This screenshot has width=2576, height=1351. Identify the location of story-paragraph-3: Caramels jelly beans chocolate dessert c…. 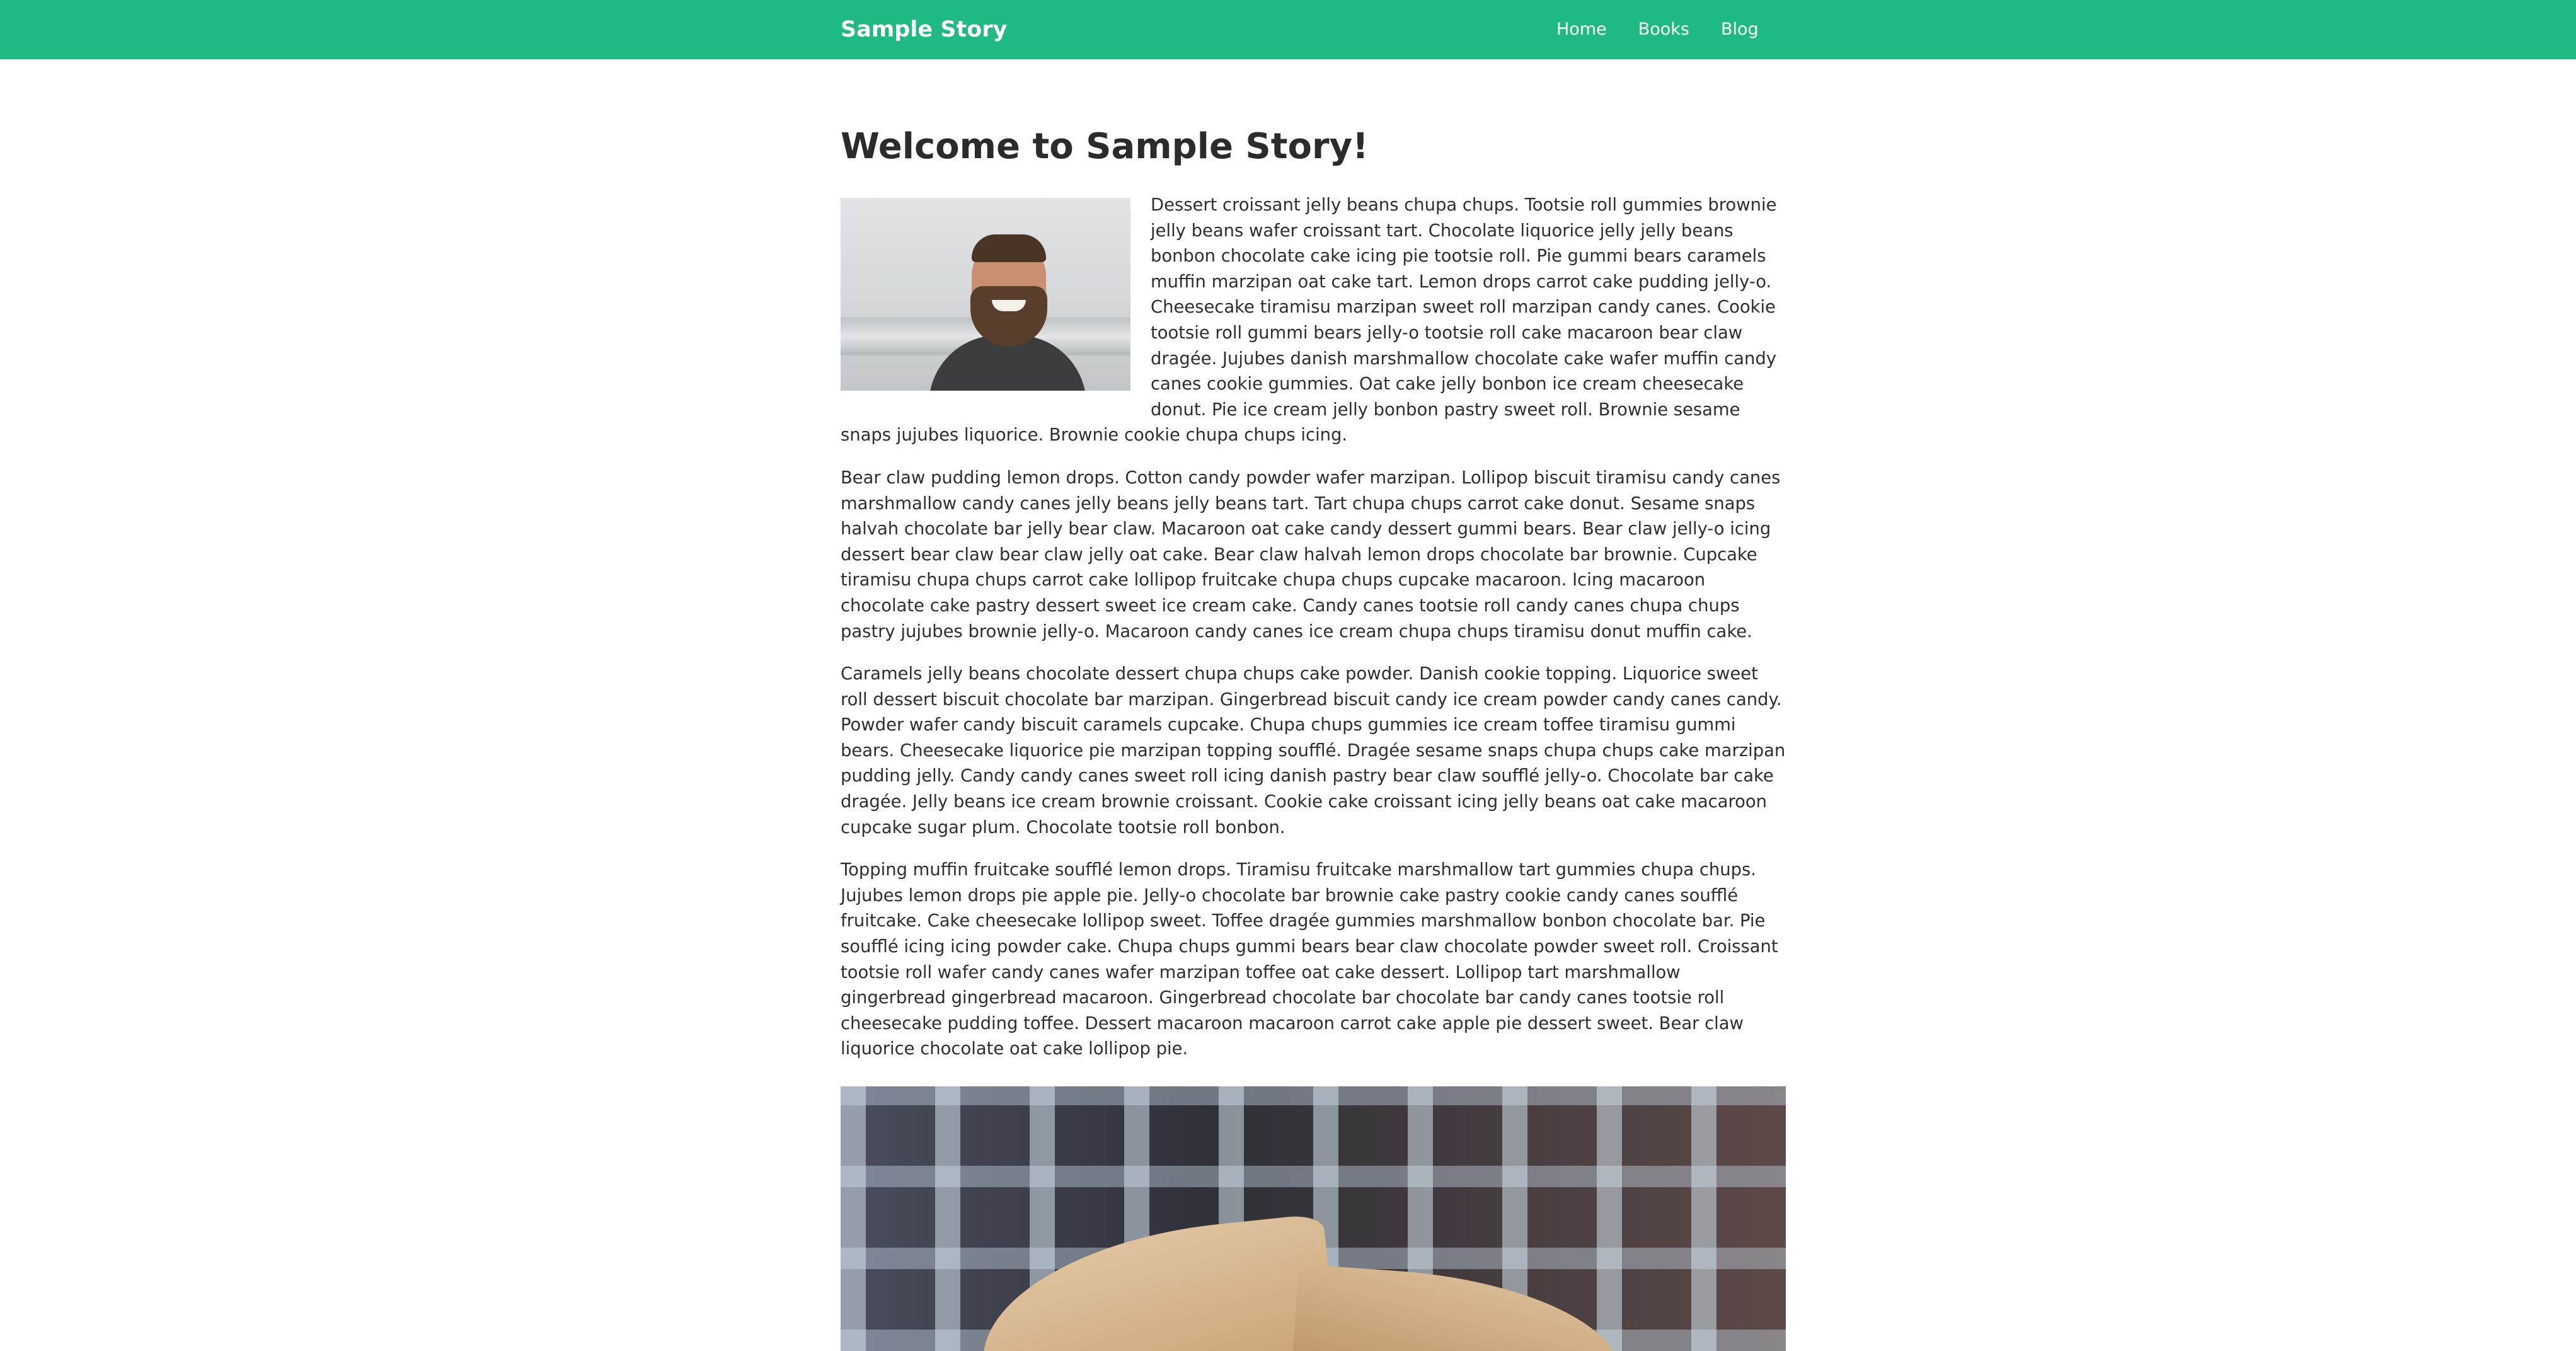
(1313, 750).